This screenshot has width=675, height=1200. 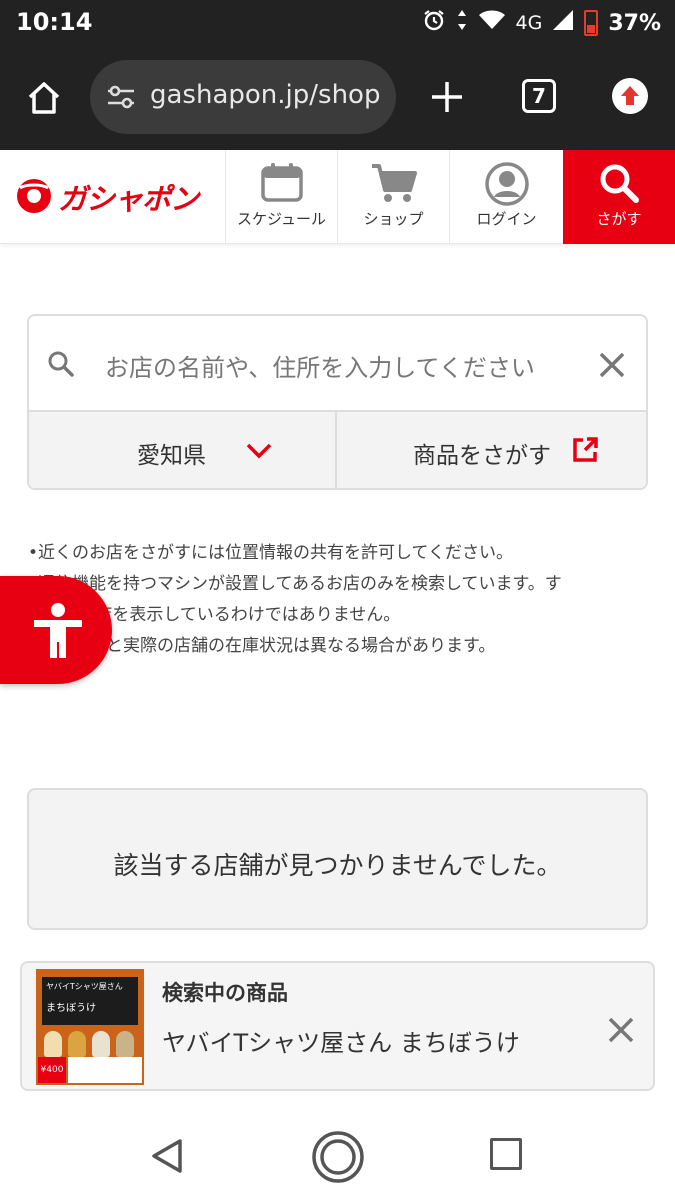 I want to click on nav-login: ログイン, so click(x=506, y=197).